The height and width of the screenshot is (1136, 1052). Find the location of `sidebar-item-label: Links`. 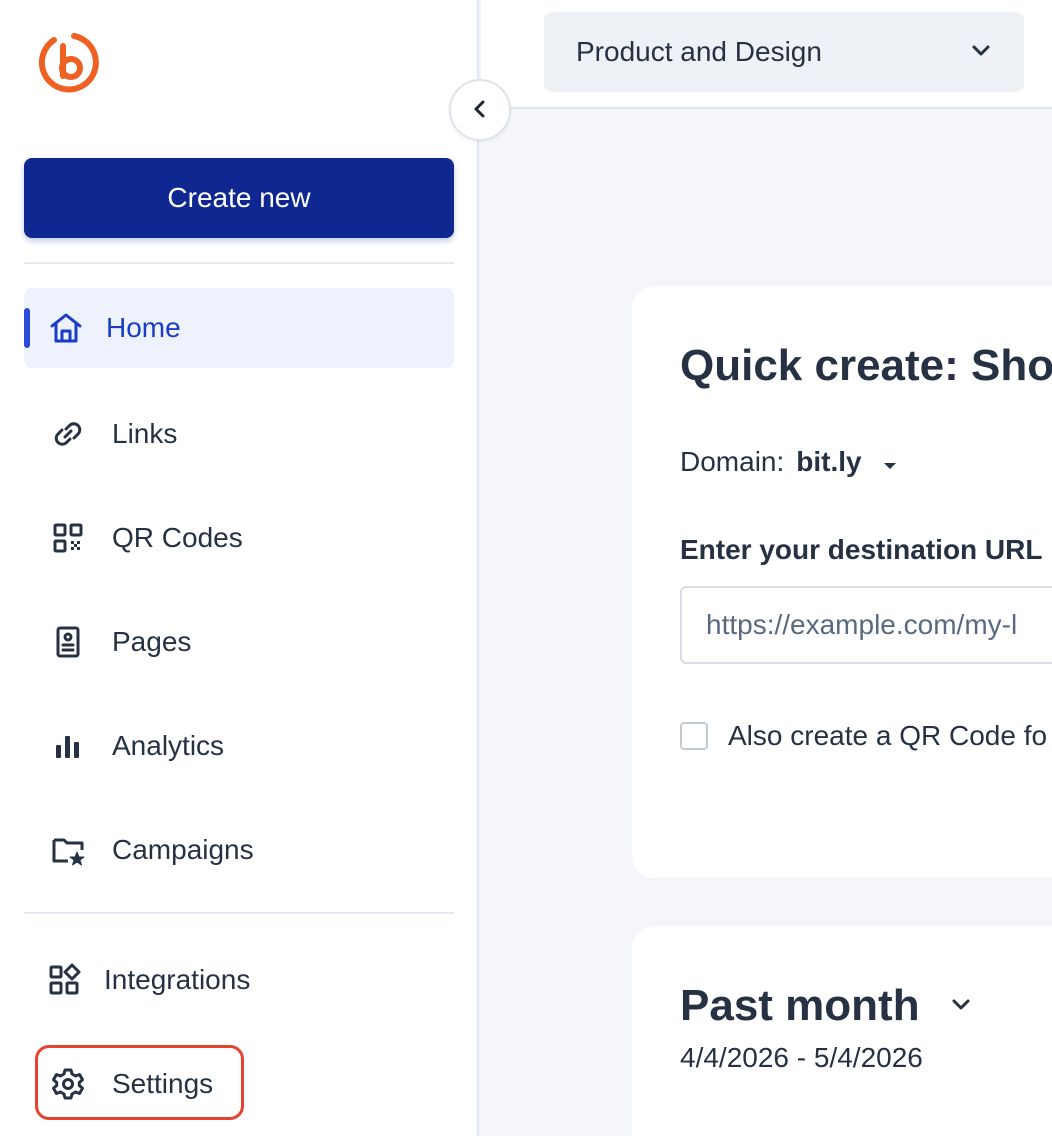

sidebar-item-label: Links is located at coordinates (145, 433).